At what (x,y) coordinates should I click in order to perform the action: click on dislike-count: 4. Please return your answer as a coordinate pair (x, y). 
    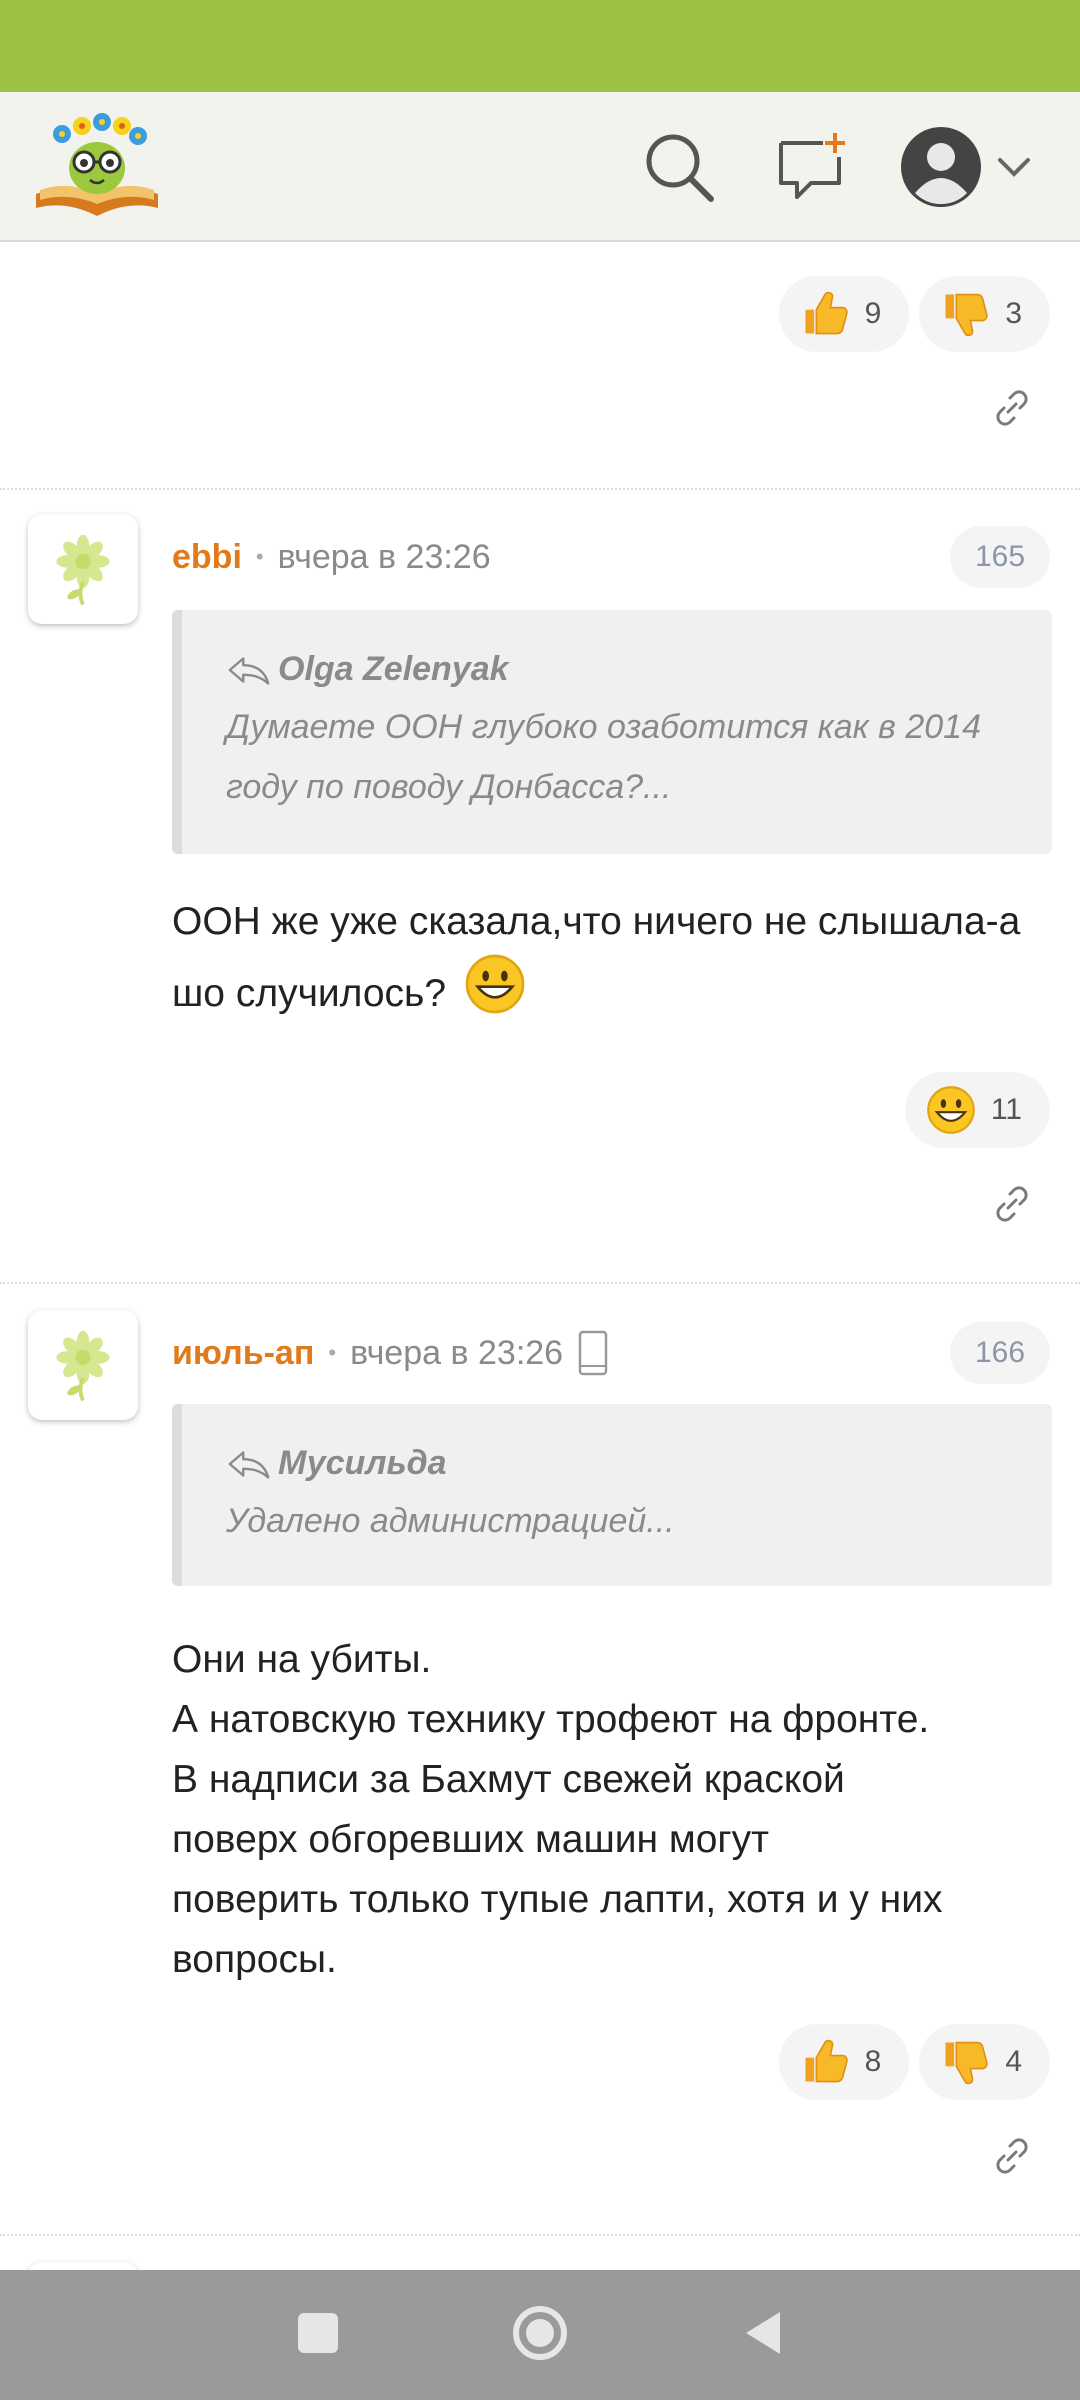
    Looking at the image, I should click on (1013, 2061).